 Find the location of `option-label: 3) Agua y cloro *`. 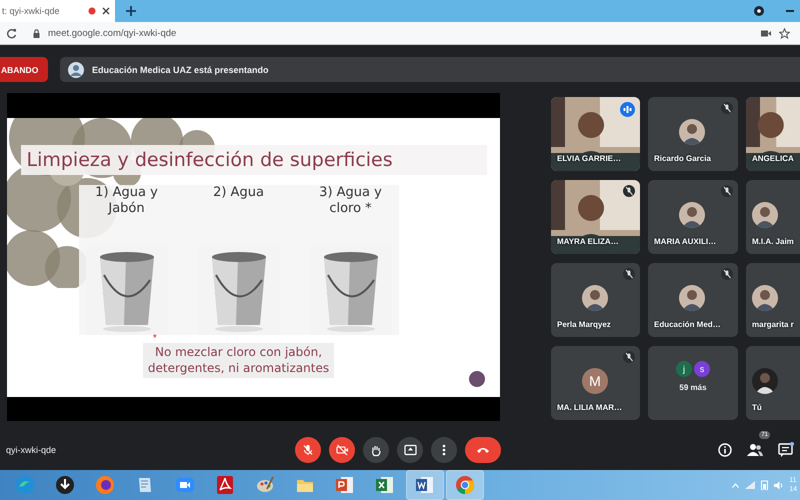

option-label: 3) Agua y cloro * is located at coordinates (350, 201).